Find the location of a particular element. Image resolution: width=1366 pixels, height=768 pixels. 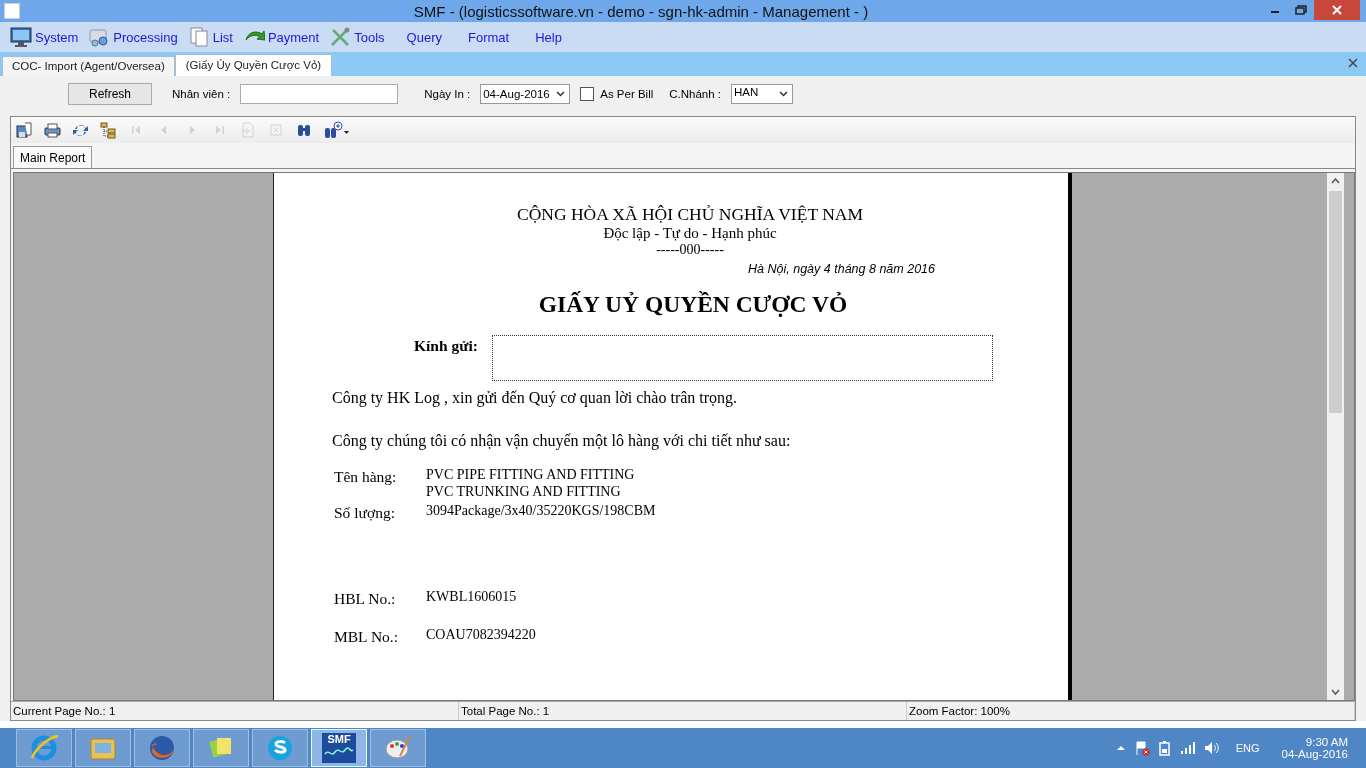

menu-label: List is located at coordinates (222, 37).